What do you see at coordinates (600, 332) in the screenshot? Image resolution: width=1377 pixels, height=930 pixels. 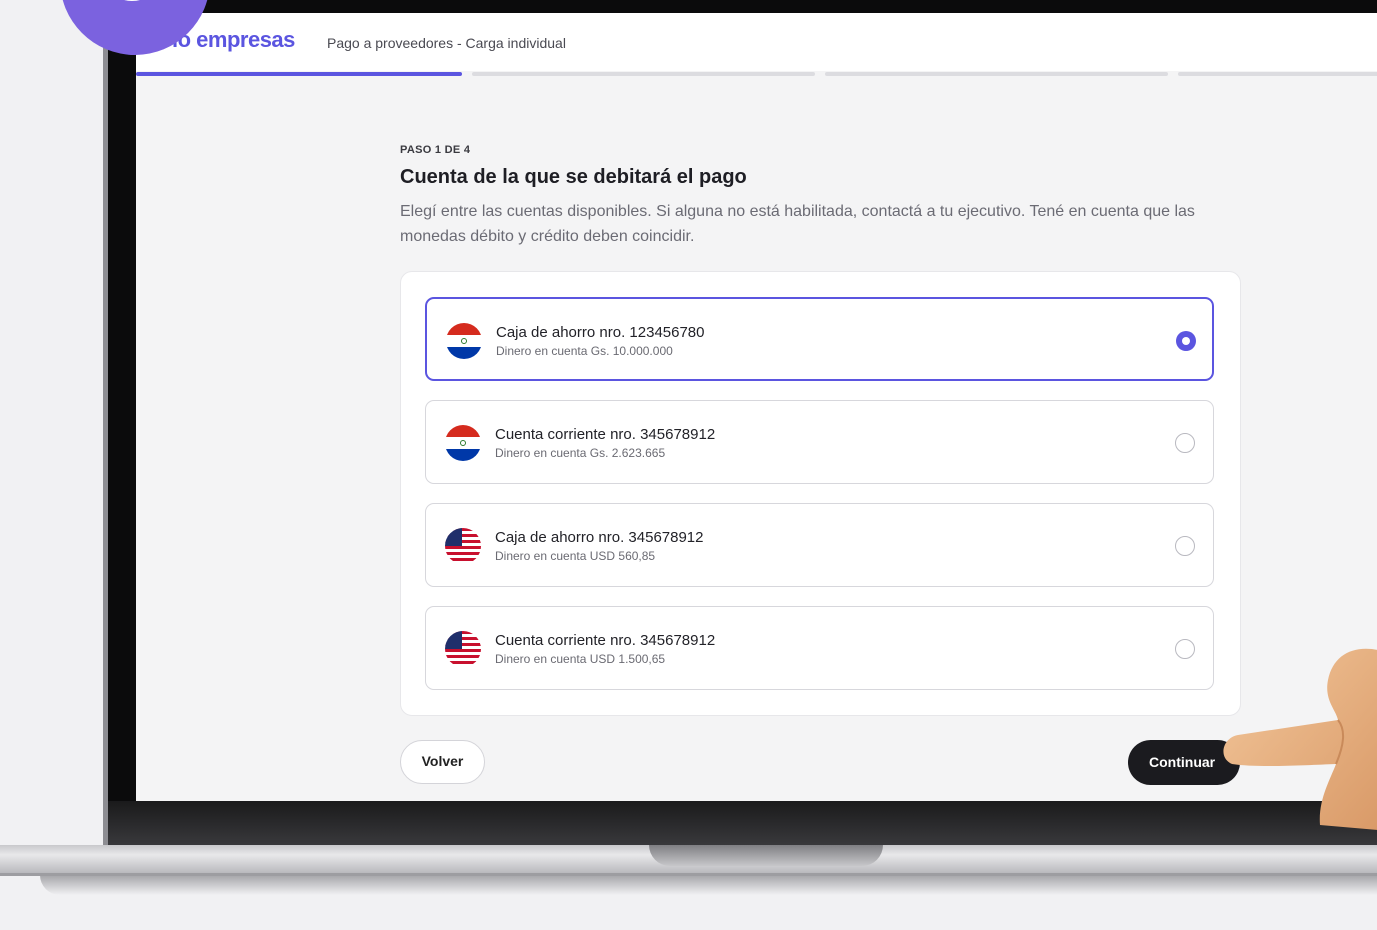 I see `account-title: Caja de ahorro nro. 123456780` at bounding box center [600, 332].